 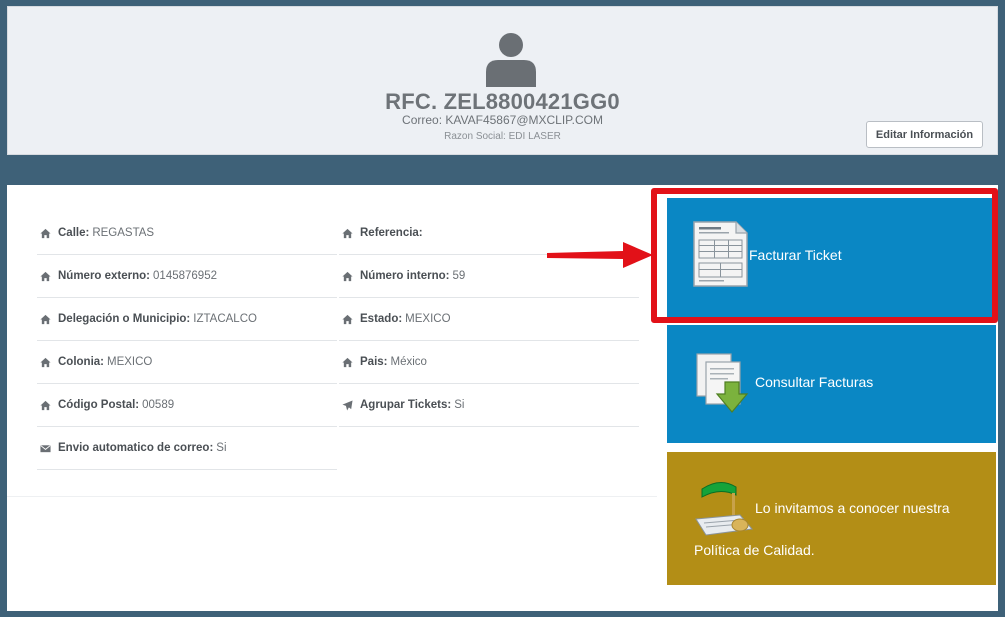 I want to click on email-text: Correo: KAVAF45867@MXCLIP.COM, so click(x=502, y=120).